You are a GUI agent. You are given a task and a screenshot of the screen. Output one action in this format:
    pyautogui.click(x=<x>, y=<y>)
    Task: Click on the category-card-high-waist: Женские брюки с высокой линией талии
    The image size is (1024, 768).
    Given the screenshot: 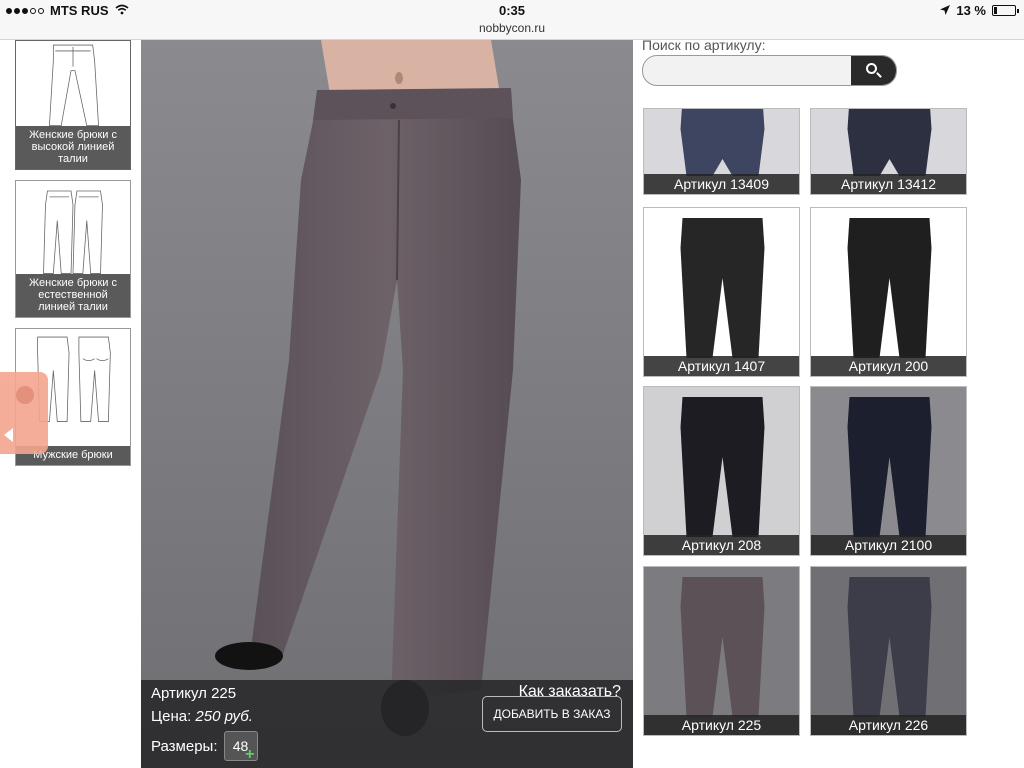 What is the action you would take?
    pyautogui.click(x=73, y=105)
    